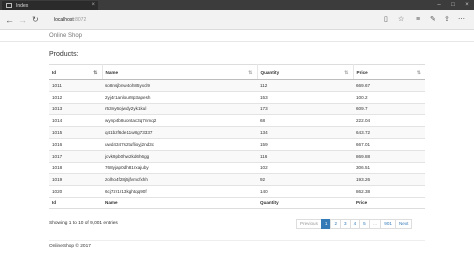 Image resolution: width=474 pixels, height=256 pixels. Describe the element at coordinates (204, 20) in the screenshot. I see `url-field: localhost:8072` at that location.